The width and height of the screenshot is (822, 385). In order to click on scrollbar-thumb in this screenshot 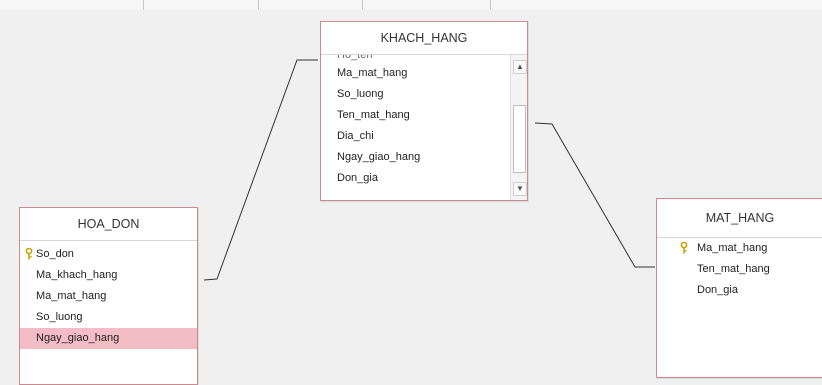, I will do `click(519, 139)`.